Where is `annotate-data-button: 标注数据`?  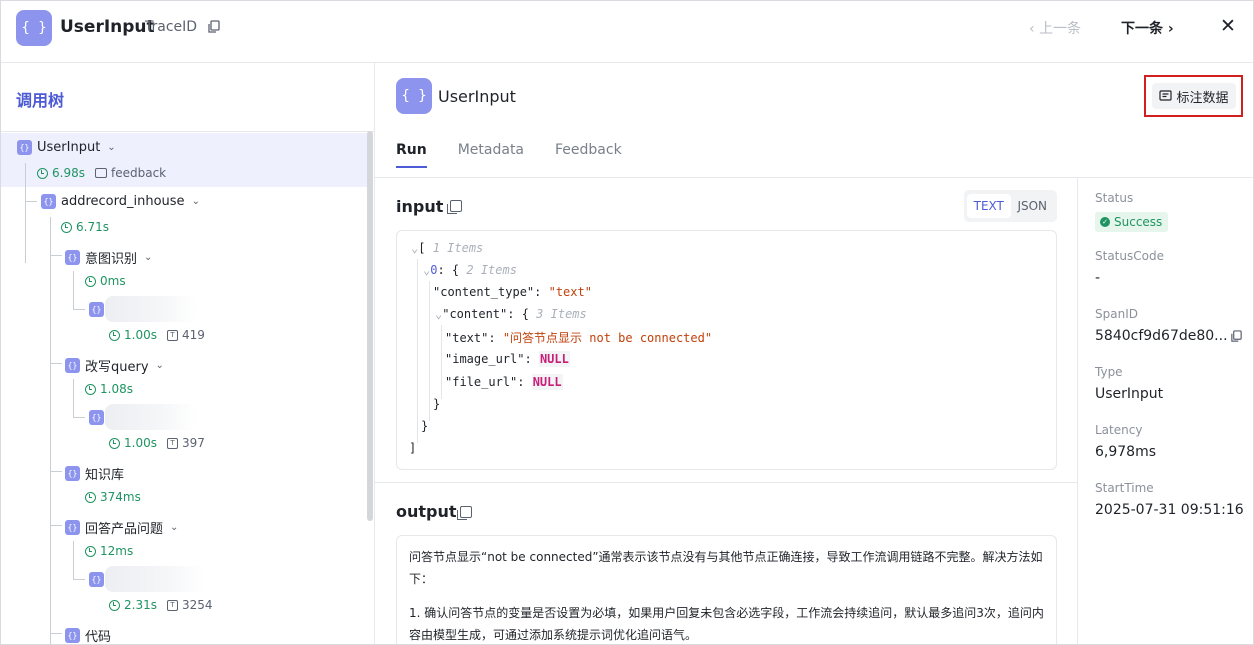
annotate-data-button: 标注数据 is located at coordinates (1194, 96).